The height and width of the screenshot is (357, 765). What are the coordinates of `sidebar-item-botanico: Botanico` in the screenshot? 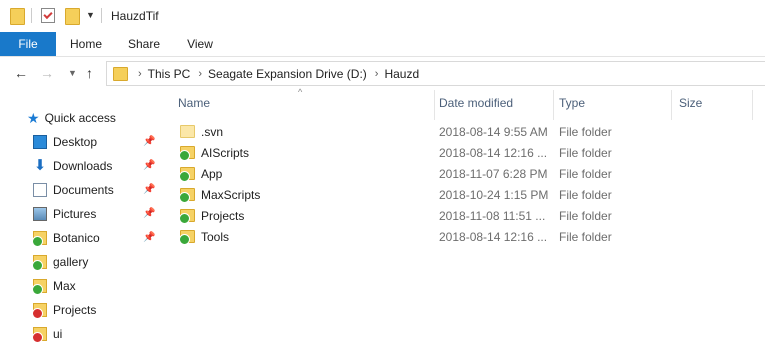 It's located at (66, 238).